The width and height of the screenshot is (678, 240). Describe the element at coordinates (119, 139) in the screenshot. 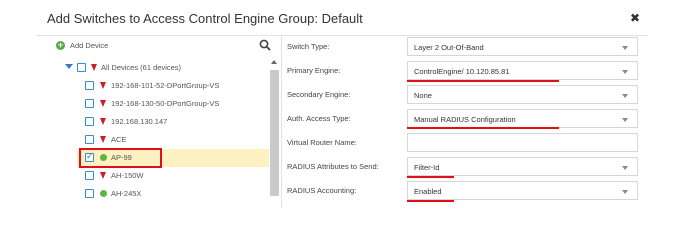

I see `node-label: ACE` at that location.